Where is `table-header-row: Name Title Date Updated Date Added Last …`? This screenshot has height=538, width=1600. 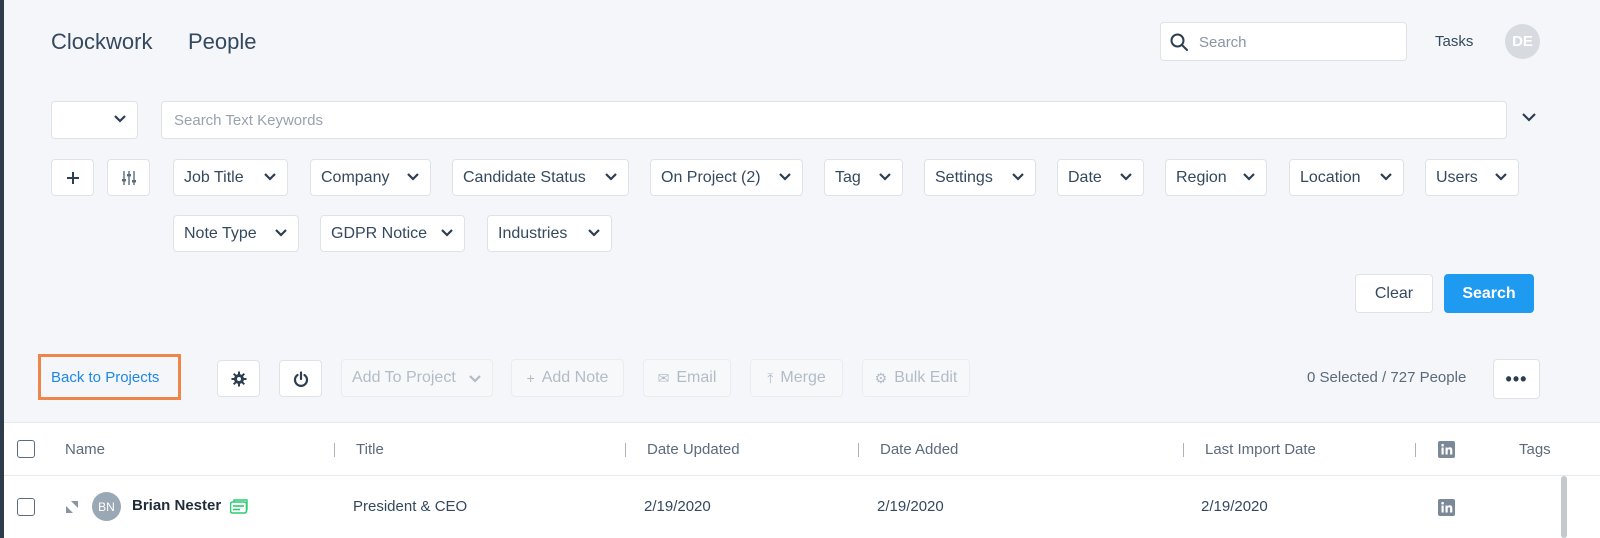 table-header-row: Name Title Date Updated Date Added Last … is located at coordinates (802, 449).